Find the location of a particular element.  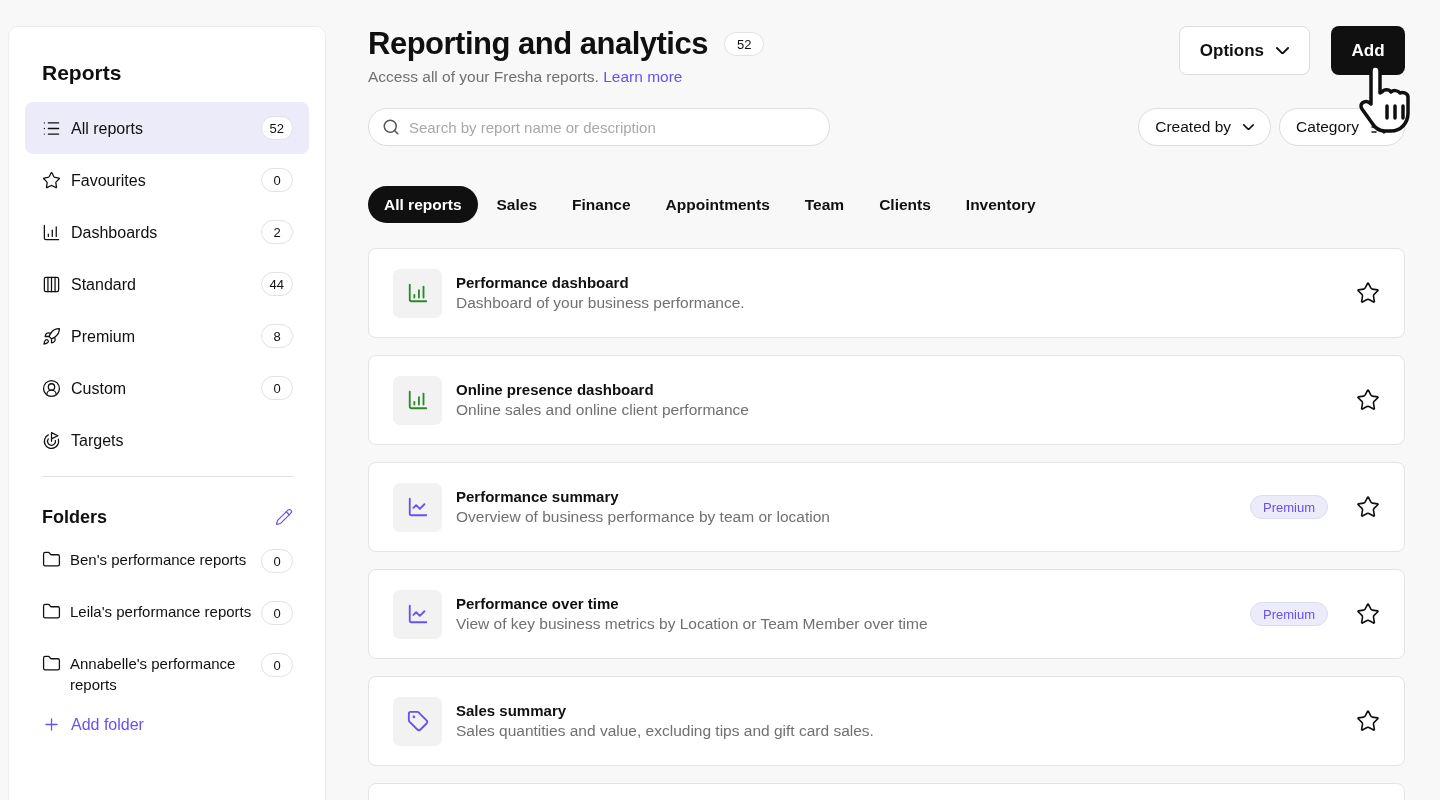

report-title: Online presence dashboard is located at coordinates (555, 389).